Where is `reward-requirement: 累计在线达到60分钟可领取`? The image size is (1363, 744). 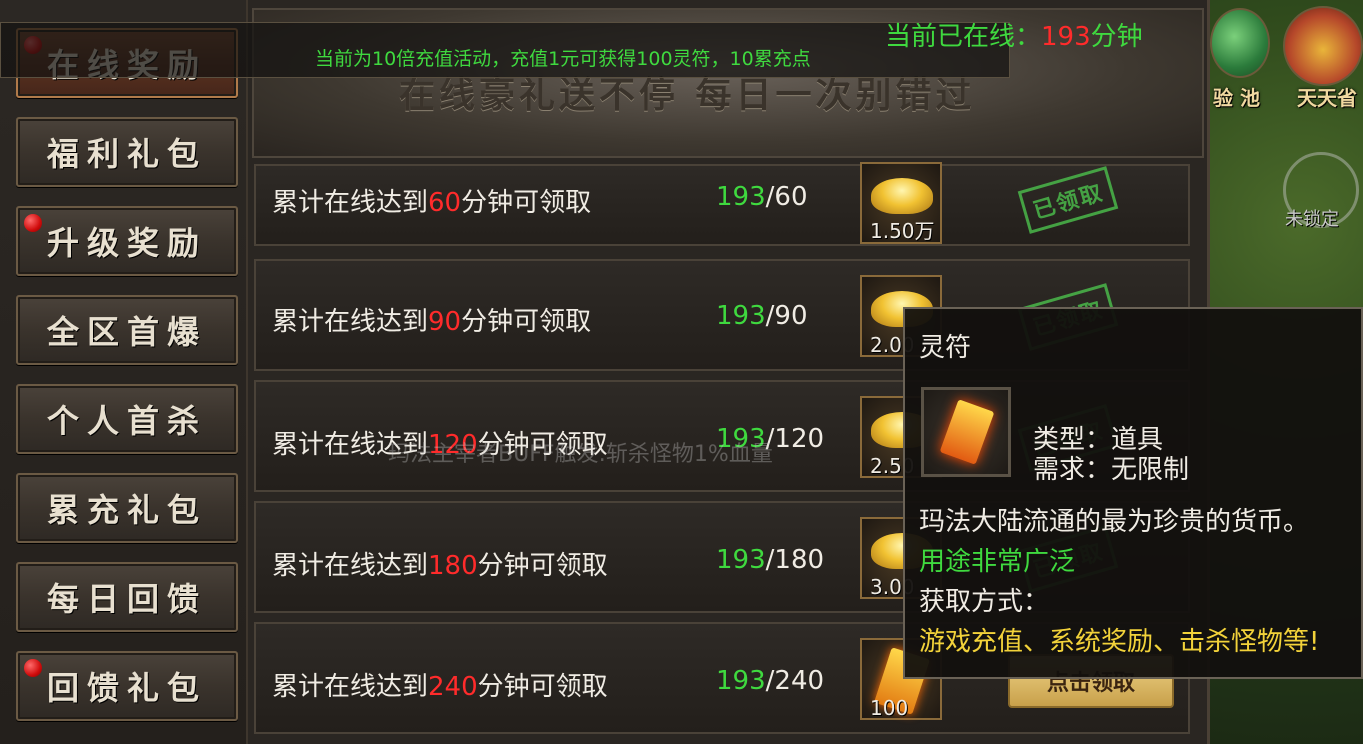
reward-requirement: 累计在线达到60分钟可领取 is located at coordinates (432, 203).